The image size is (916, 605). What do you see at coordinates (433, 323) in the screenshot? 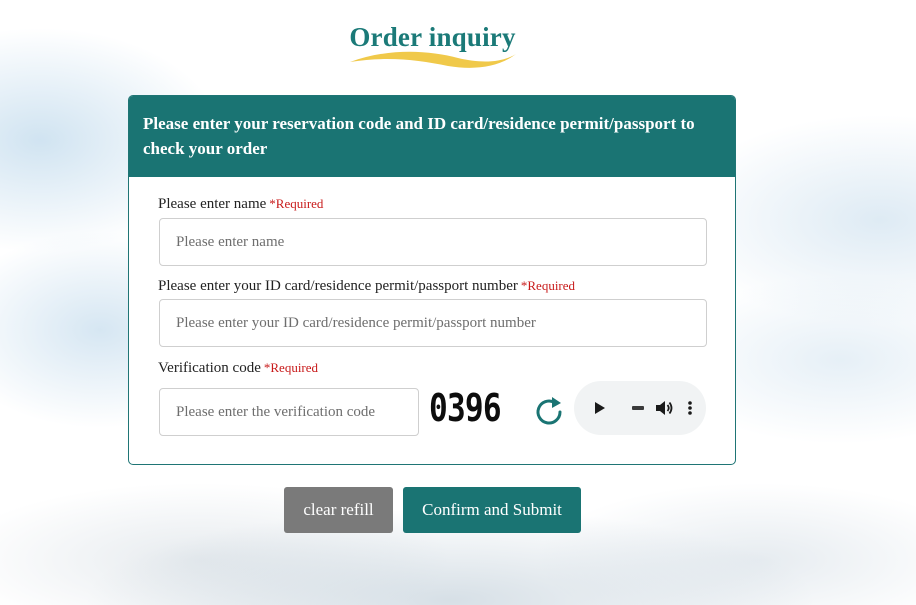
I see `id-number-input` at bounding box center [433, 323].